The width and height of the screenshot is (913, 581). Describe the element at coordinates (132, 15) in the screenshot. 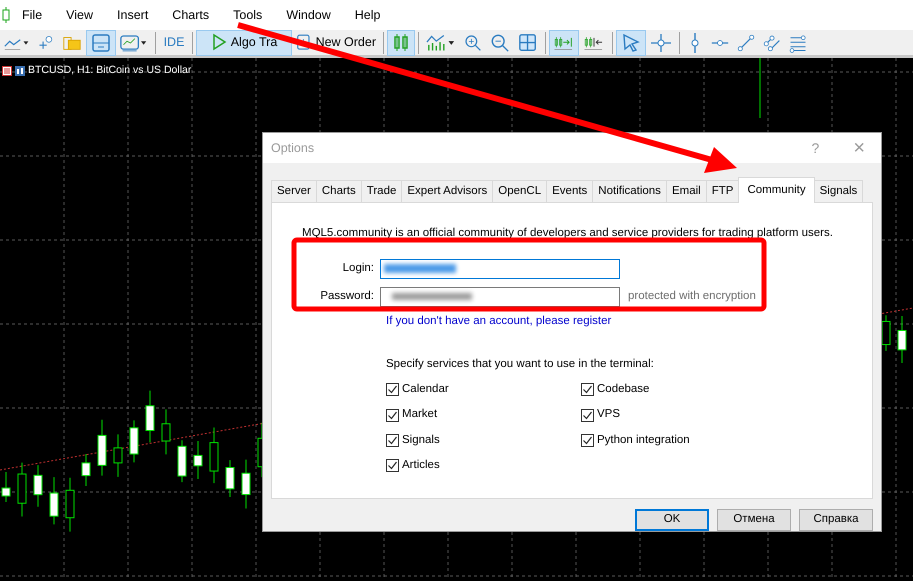

I see `menu-item: Insert` at that location.